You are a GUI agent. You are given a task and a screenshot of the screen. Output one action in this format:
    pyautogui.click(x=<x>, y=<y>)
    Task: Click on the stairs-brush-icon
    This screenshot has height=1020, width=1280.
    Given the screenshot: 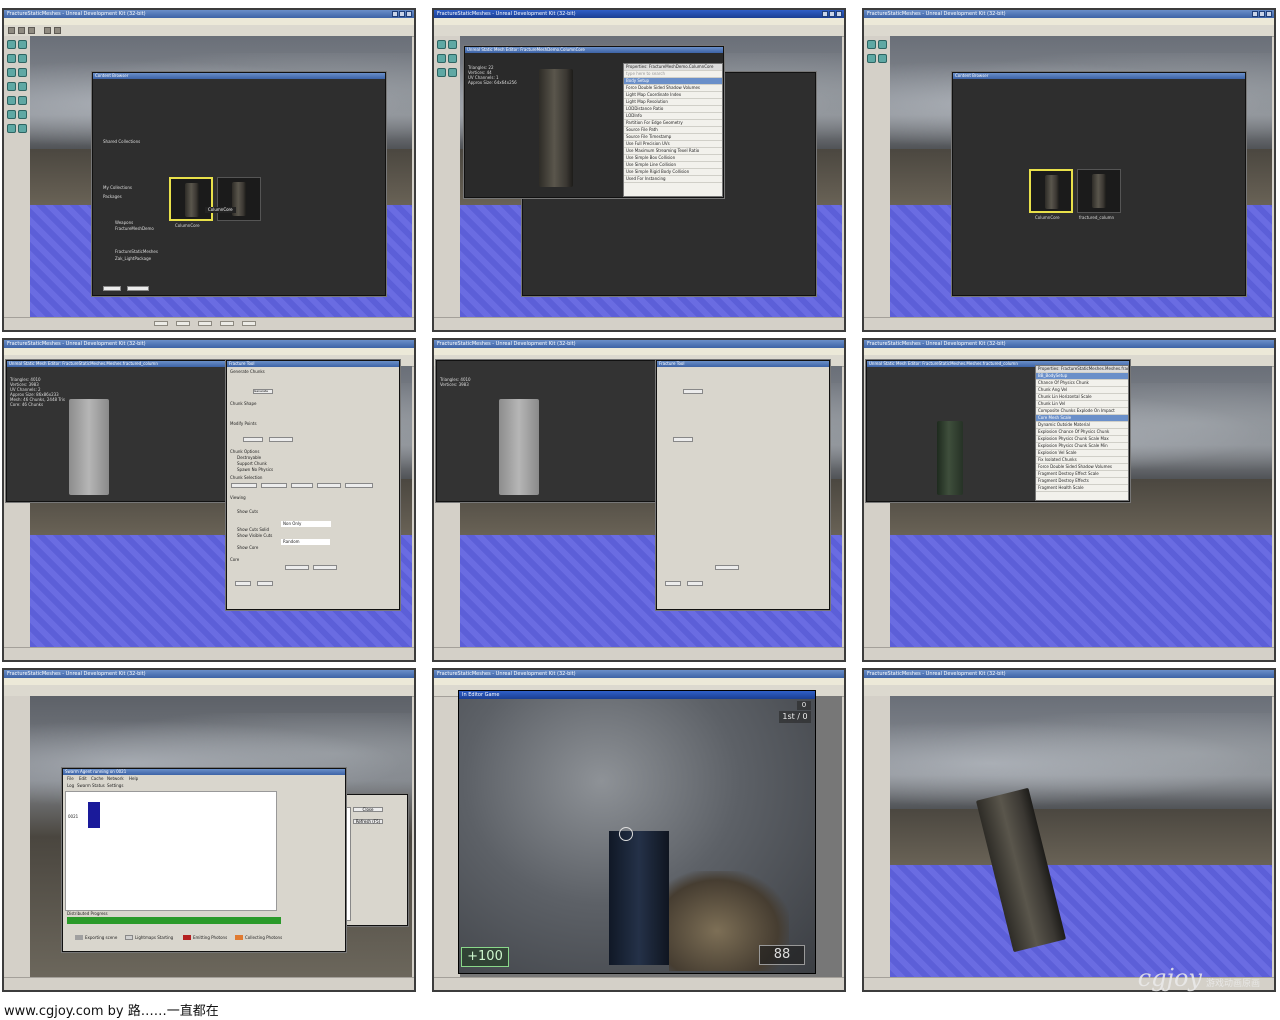 What is the action you would take?
    pyautogui.click(x=11, y=100)
    